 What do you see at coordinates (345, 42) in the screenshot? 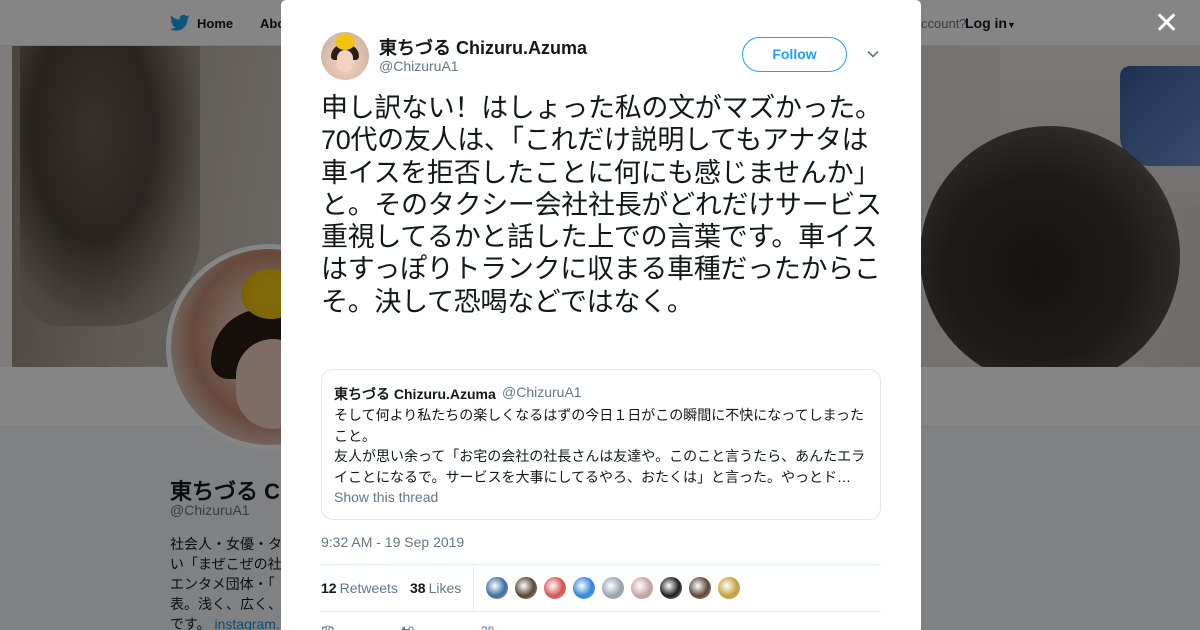
I see `avatar-flower` at bounding box center [345, 42].